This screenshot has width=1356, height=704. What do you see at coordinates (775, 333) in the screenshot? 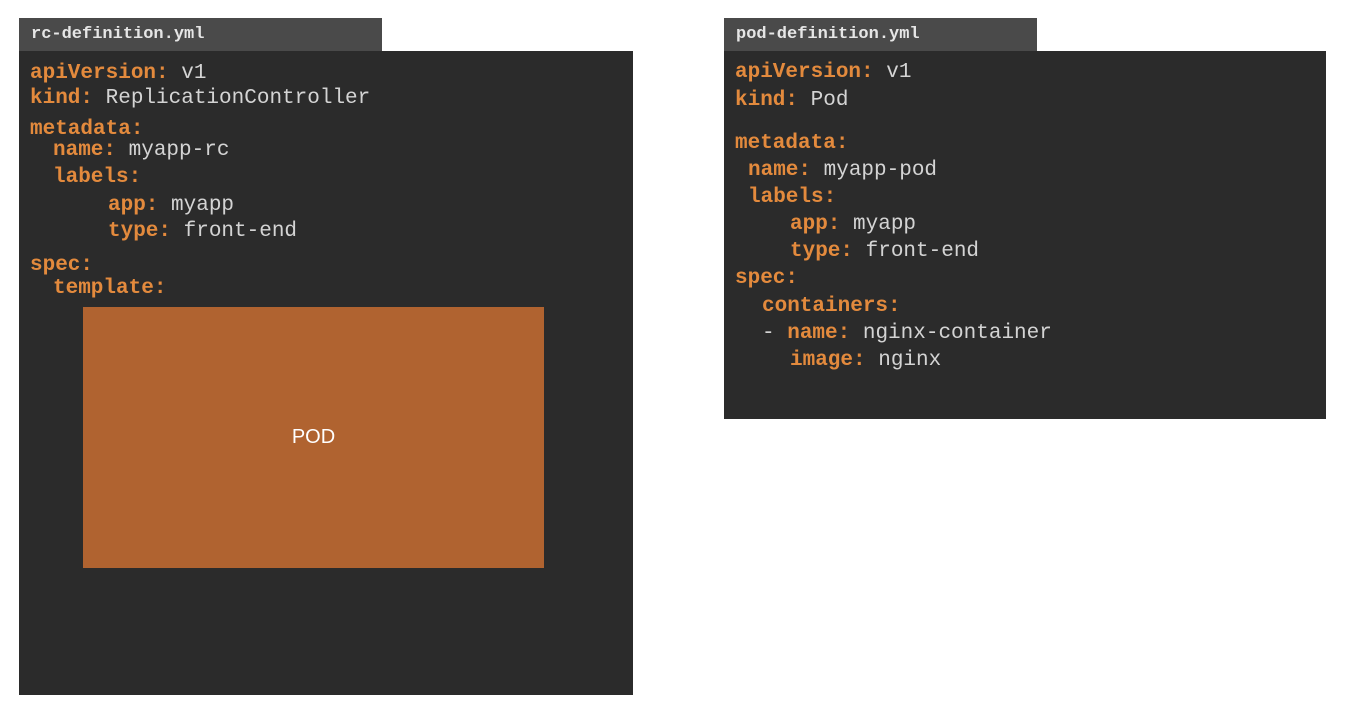
I see `yaml-list-dash: -` at bounding box center [775, 333].